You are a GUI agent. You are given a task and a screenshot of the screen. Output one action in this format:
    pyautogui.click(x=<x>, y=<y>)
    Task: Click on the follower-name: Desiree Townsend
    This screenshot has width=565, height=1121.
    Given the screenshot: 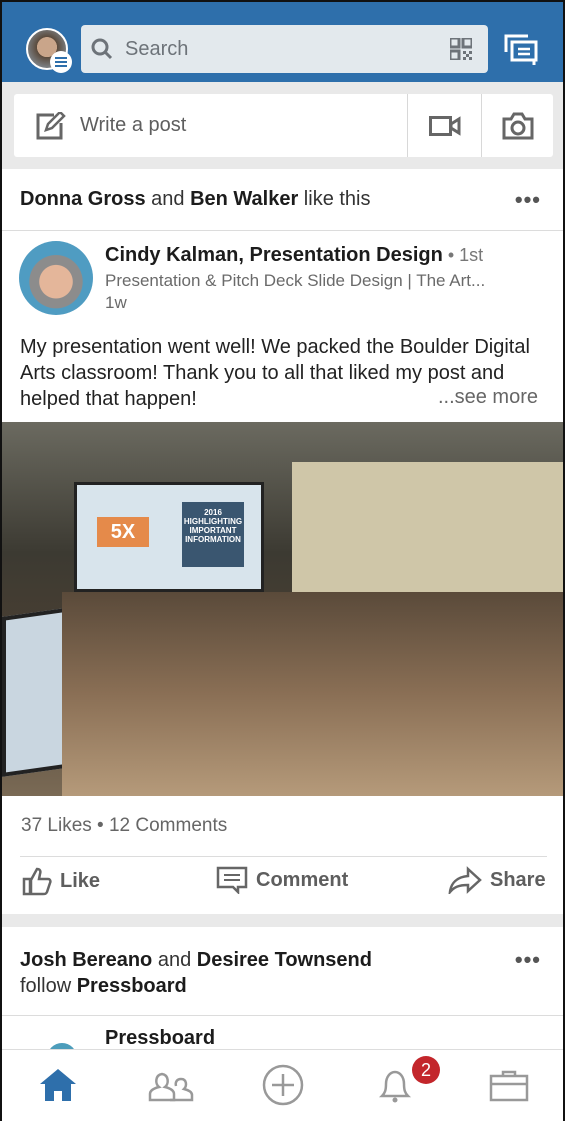 What is the action you would take?
    pyautogui.click(x=284, y=960)
    